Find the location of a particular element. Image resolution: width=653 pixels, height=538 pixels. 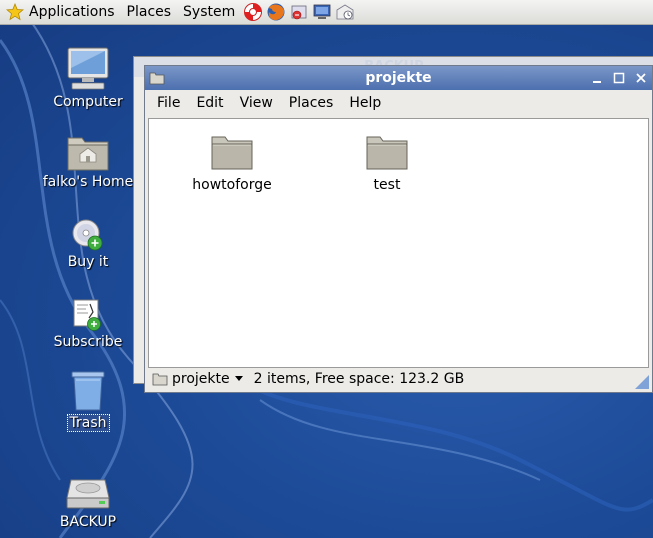

status-text: 2 items, Free space: 123.2 GB is located at coordinates (359, 379).